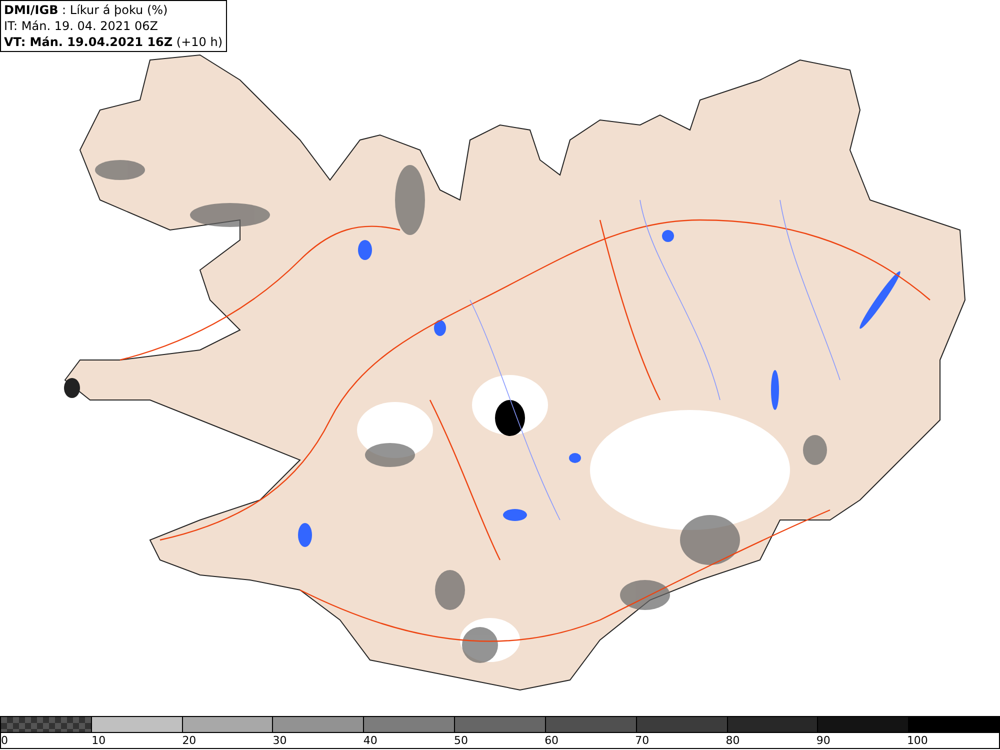 The image size is (1000, 750). Describe the element at coordinates (917, 741) in the screenshot. I see `scale-label: 100` at that location.